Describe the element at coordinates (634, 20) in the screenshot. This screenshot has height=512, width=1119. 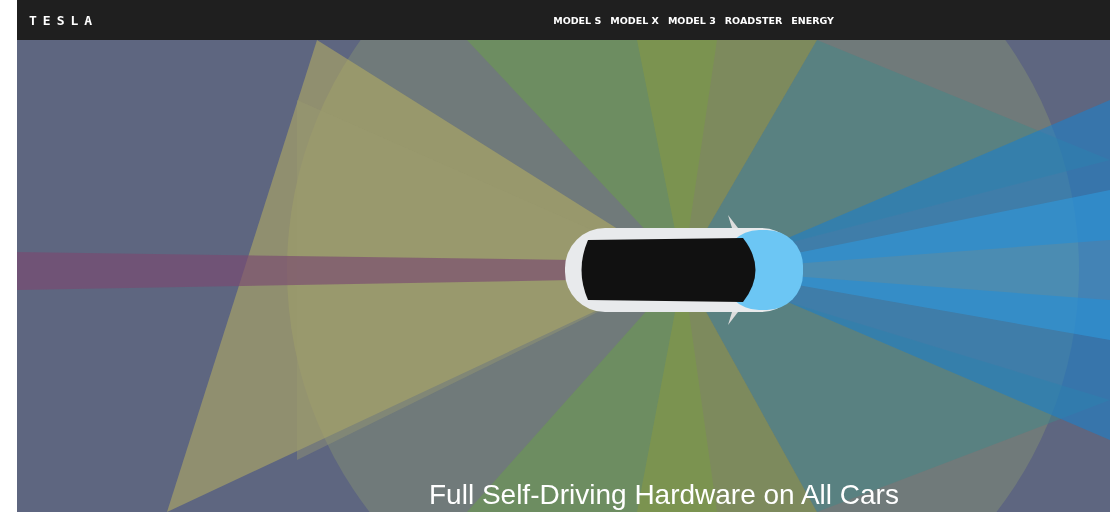
I see `nav-link: MODEL X` at that location.